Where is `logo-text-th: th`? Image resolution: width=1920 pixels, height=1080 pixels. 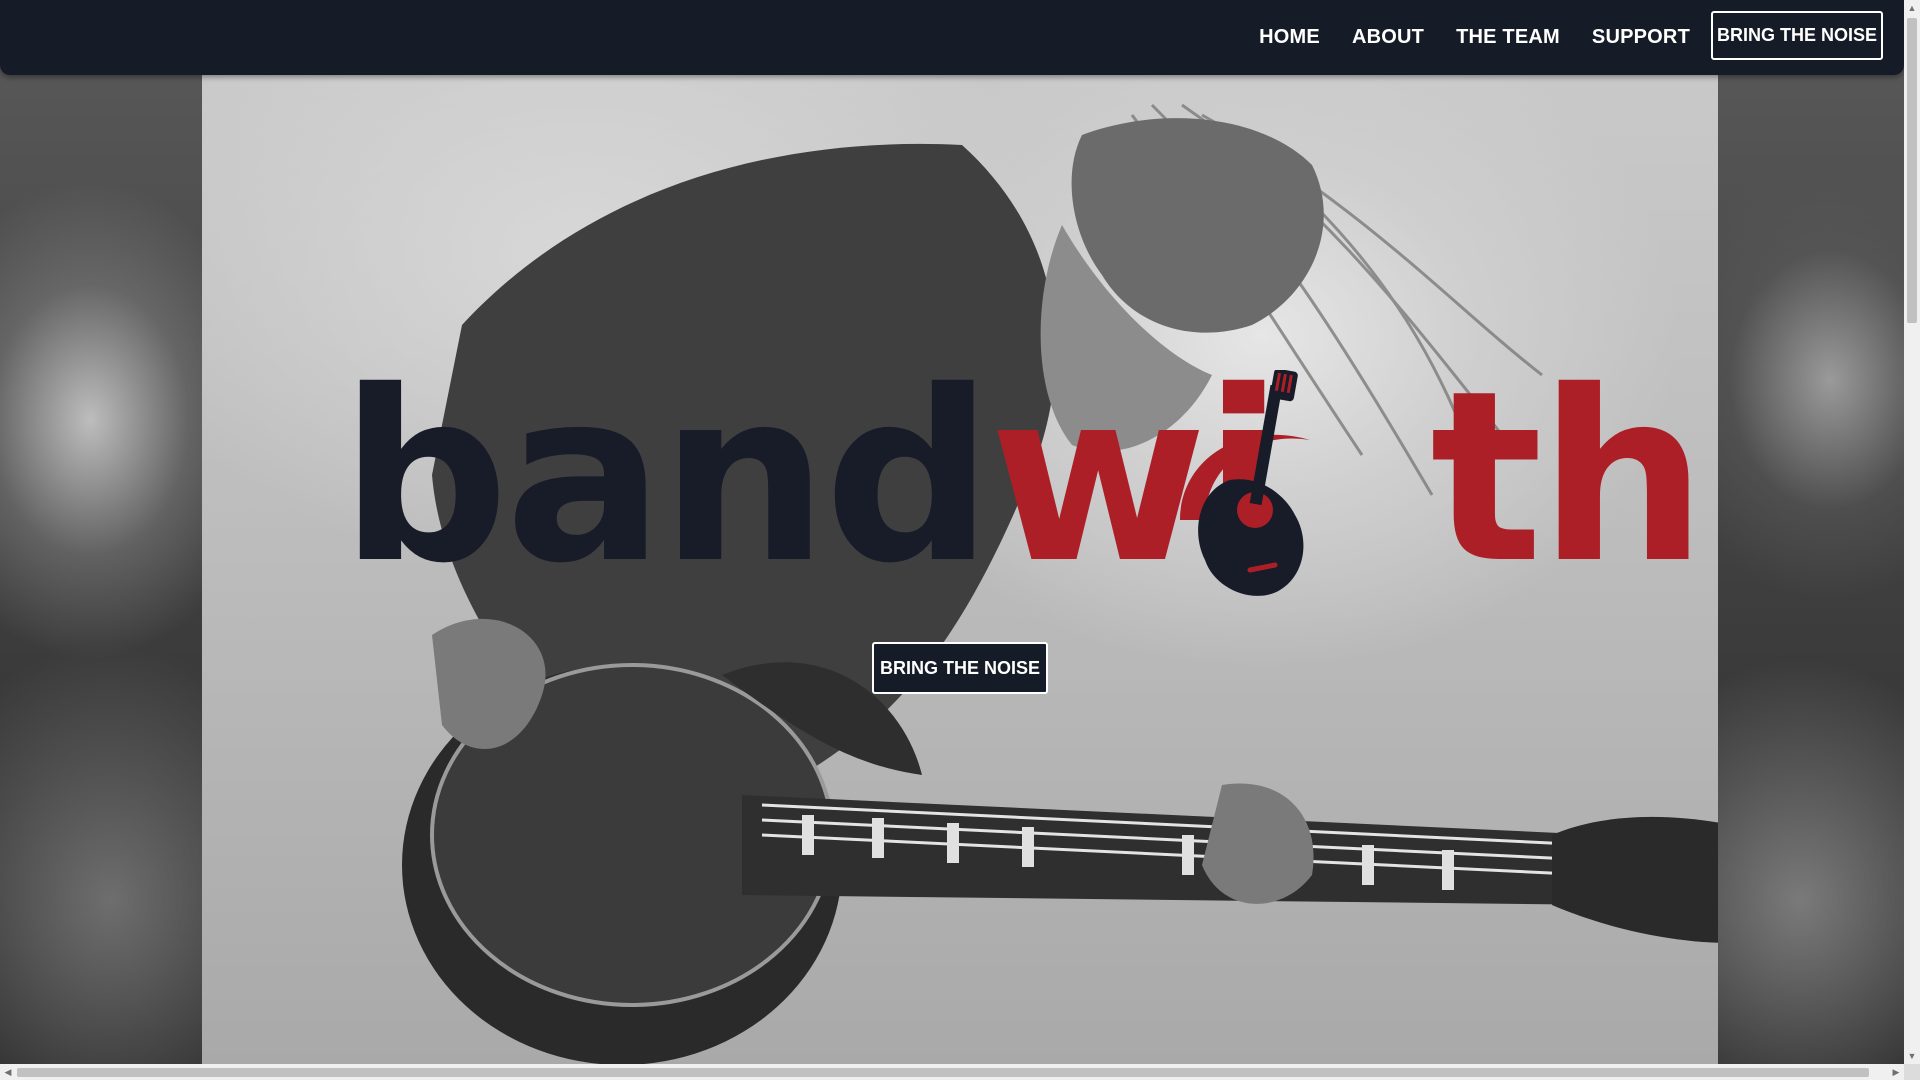
logo-text-th: th is located at coordinates (1568, 477).